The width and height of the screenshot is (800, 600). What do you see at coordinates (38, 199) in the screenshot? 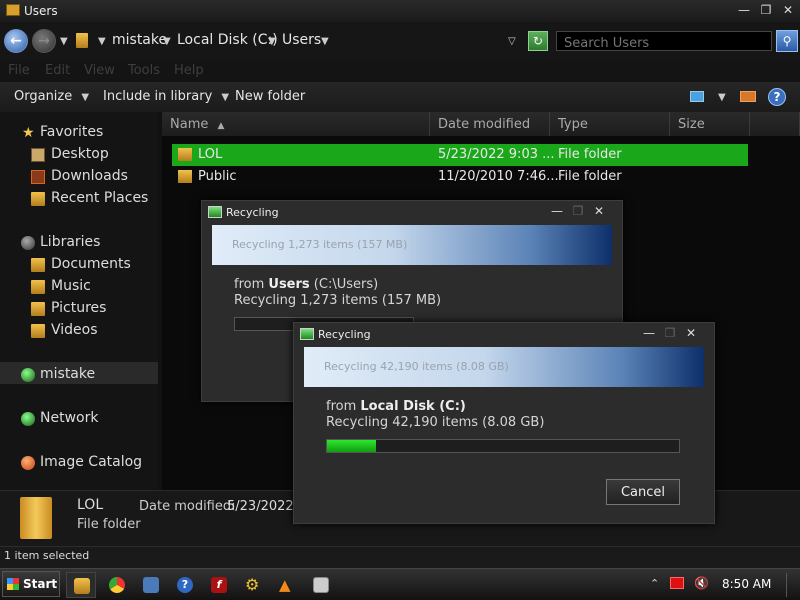
I see `recent-places-icon` at bounding box center [38, 199].